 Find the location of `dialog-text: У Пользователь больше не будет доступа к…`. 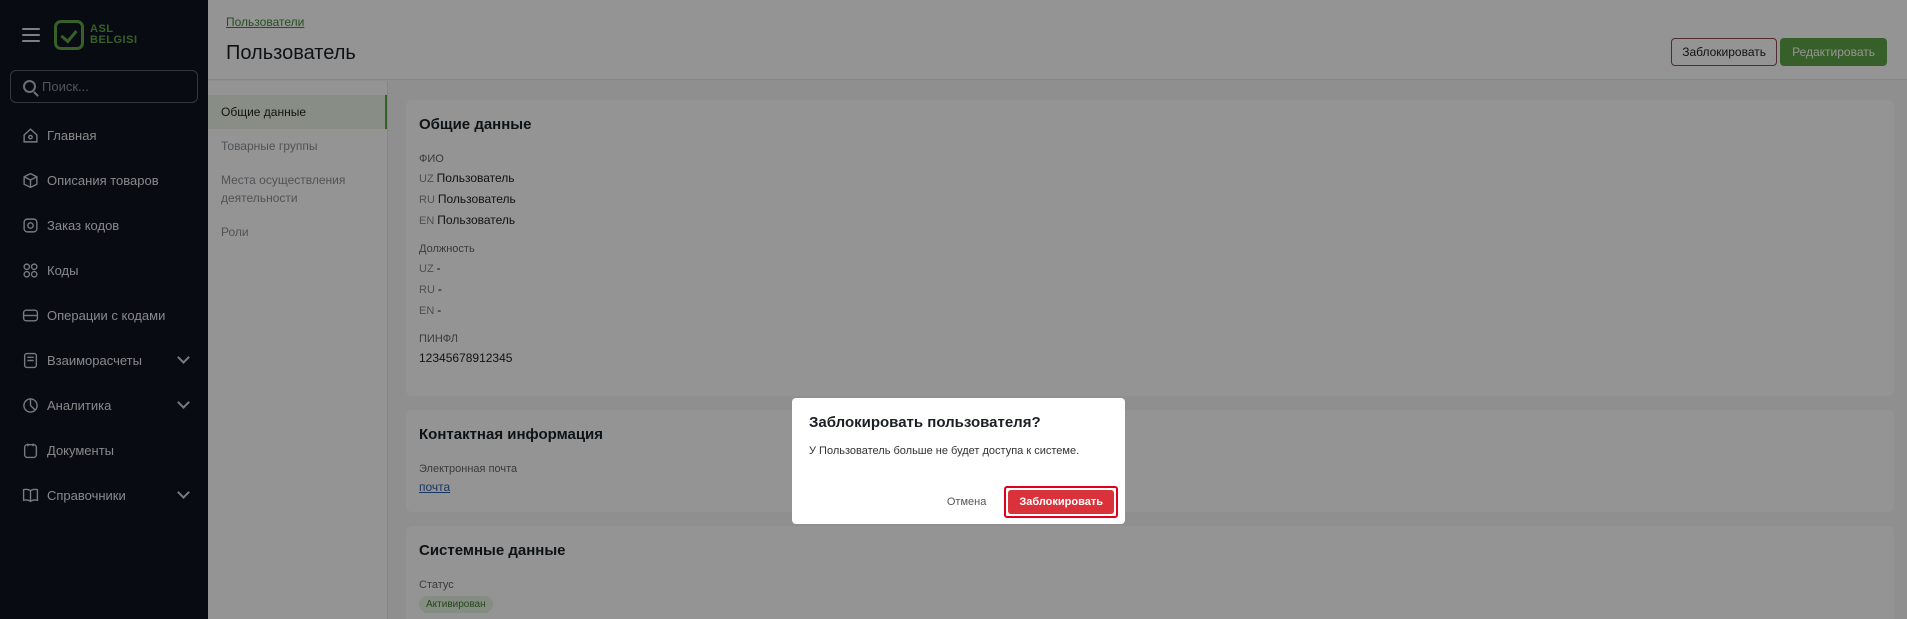

dialog-text: У Пользователь больше не будет доступа к… is located at coordinates (944, 451).